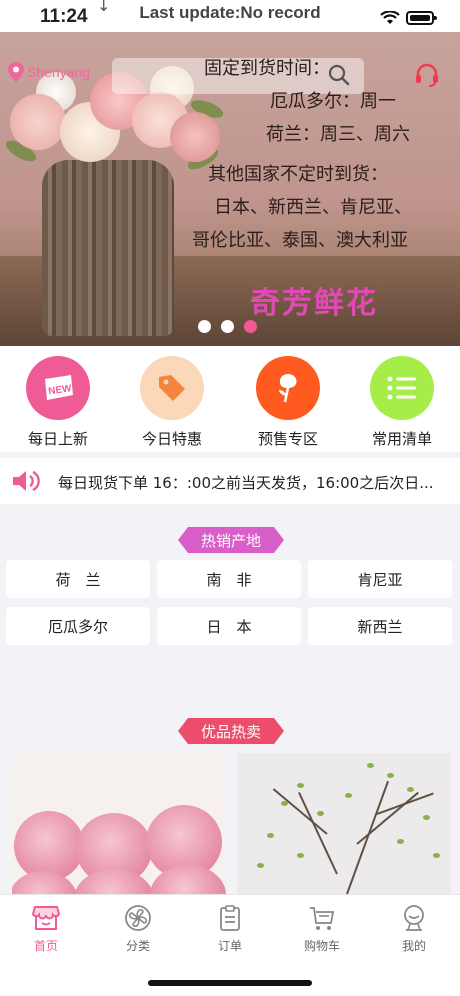 This screenshot has width=460, height=996. Describe the element at coordinates (298, 174) in the screenshot. I see `banner-line: 其他国家不定时到货：` at that location.